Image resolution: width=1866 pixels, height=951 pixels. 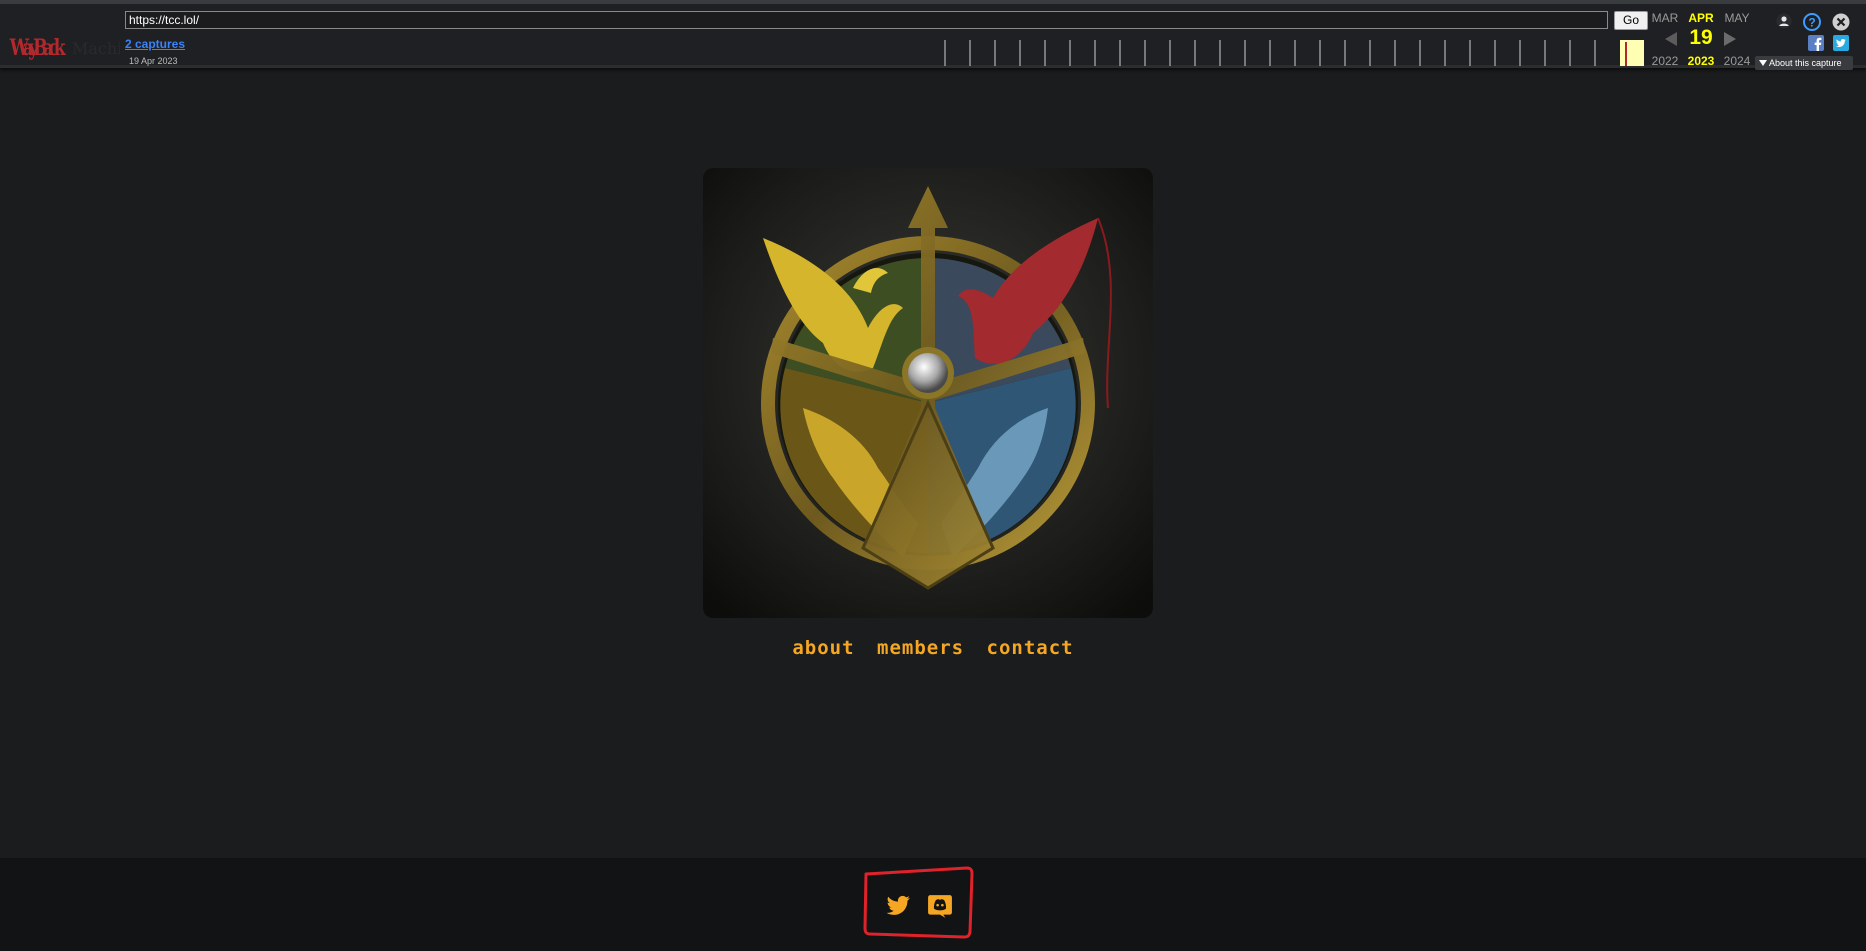 I want to click on nav-link-members: members, so click(x=920, y=648).